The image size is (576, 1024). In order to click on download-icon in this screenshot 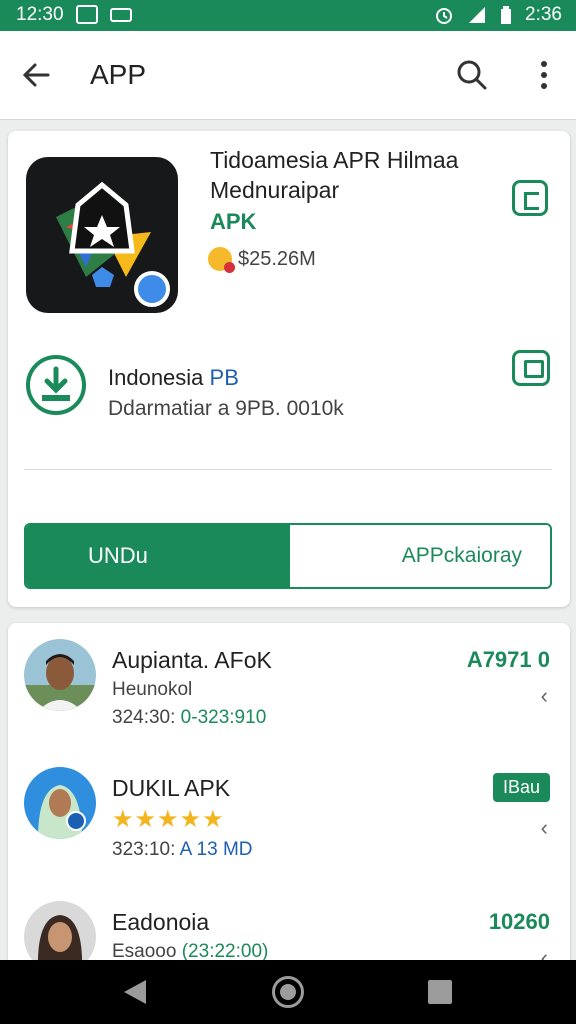, I will do `click(56, 385)`.